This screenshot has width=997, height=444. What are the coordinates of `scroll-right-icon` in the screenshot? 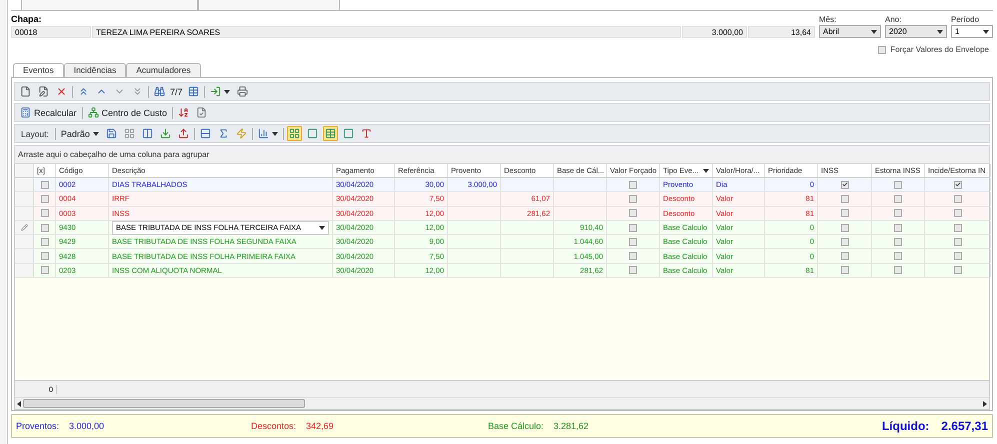 It's located at (985, 403).